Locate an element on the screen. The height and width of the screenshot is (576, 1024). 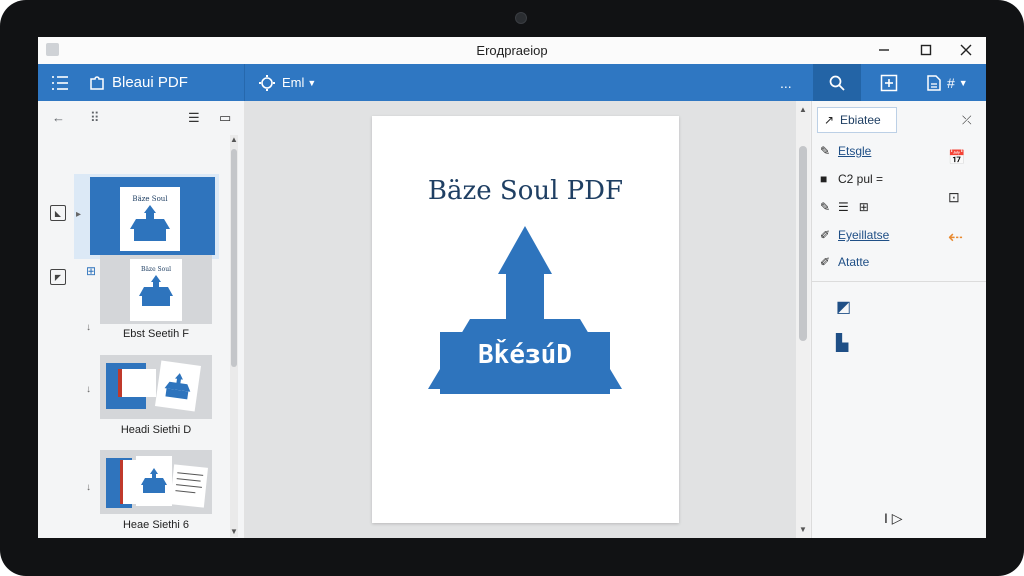
tool-label: C2 pul = is located at coordinates (861, 179).